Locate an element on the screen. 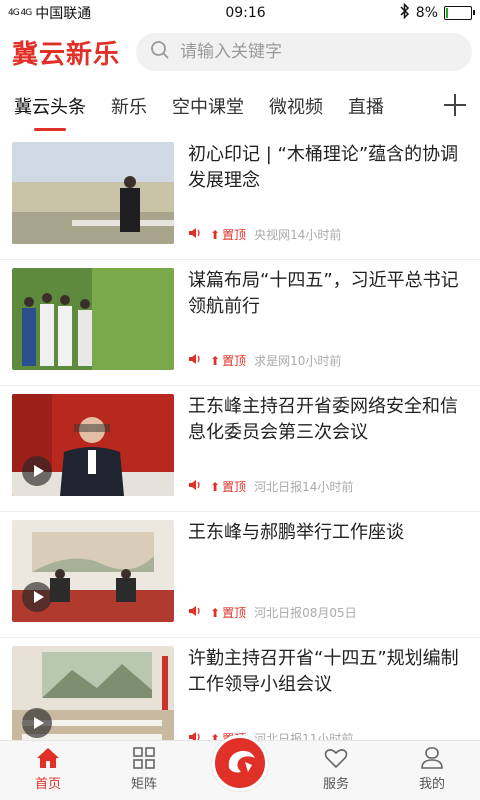 Image resolution: width=480 pixels, height=800 pixels. nav-matrix: 矩阵 is located at coordinates (144, 770).